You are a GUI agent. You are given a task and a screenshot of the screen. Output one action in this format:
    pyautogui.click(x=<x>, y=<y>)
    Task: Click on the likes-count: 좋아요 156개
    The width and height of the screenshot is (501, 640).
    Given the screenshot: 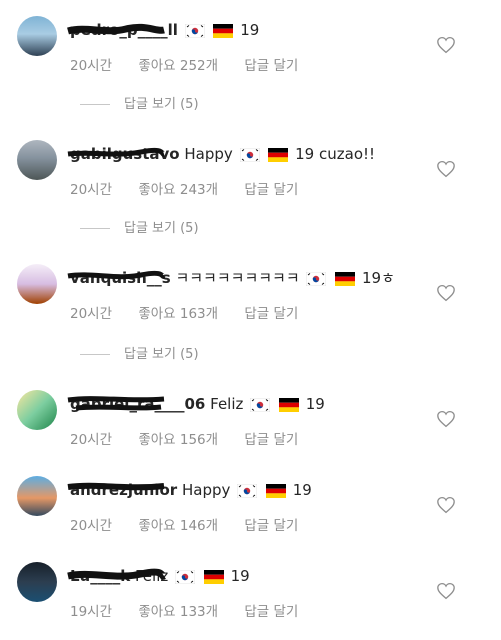 What is the action you would take?
    pyautogui.click(x=178, y=440)
    